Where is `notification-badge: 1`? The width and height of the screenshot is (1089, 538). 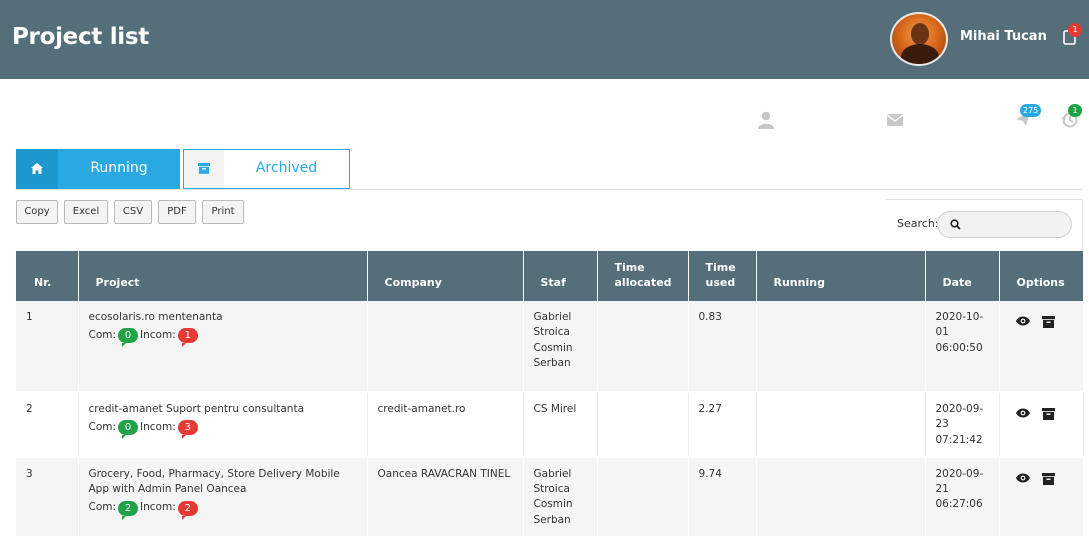 notification-badge: 1 is located at coordinates (1075, 30).